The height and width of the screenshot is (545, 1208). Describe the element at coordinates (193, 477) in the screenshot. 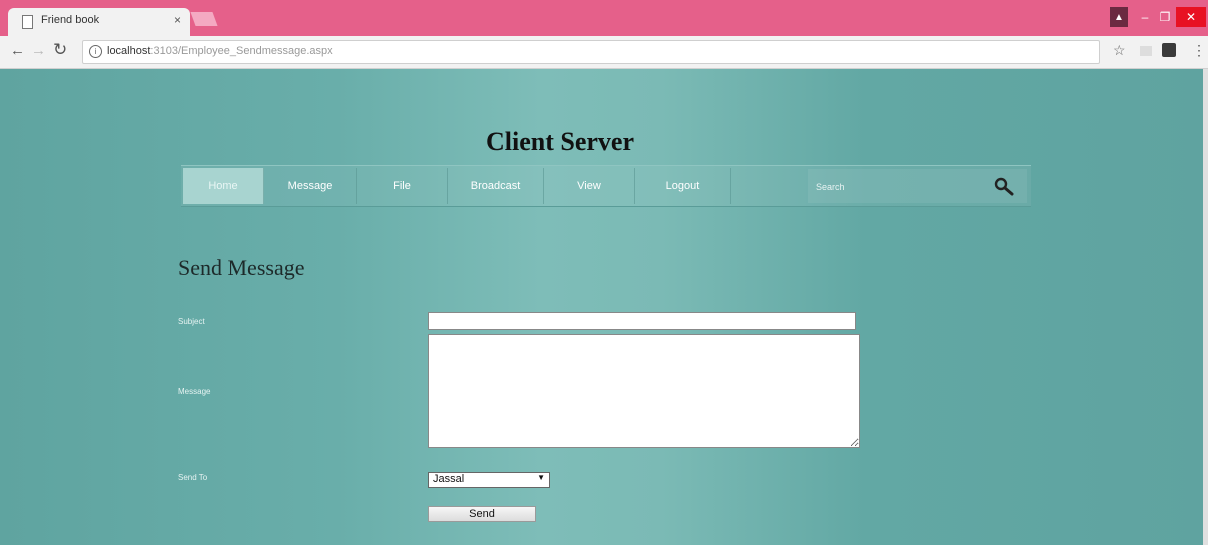

I see `send-to-label: Send To` at that location.